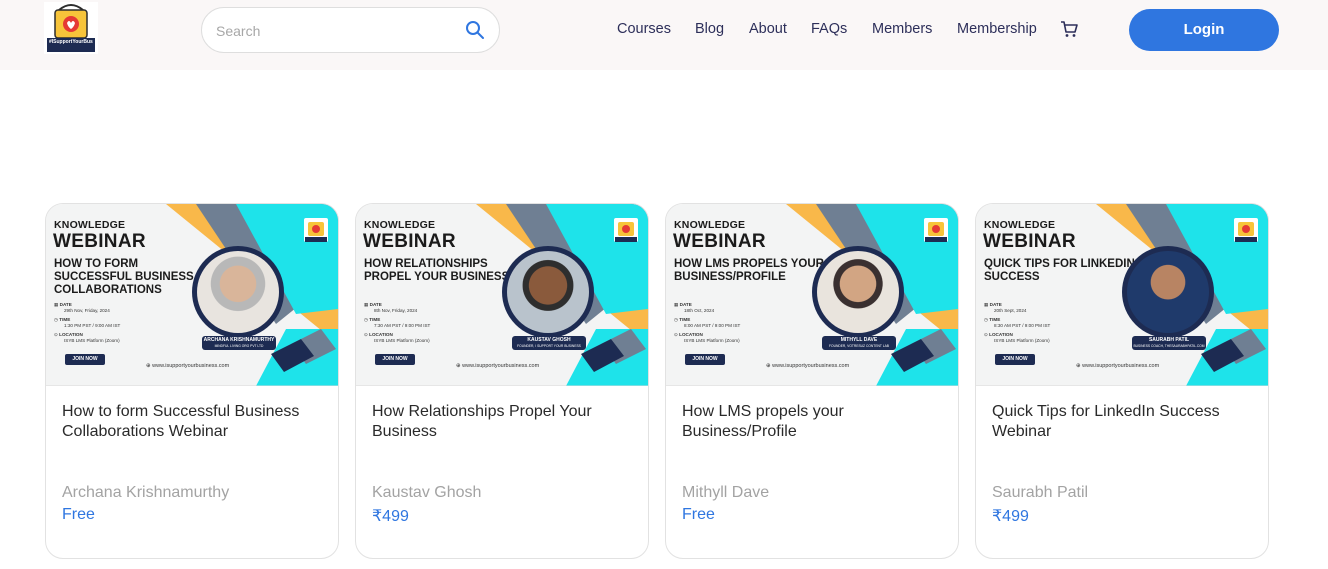 Image resolution: width=1328 pixels, height=569 pixels. Describe the element at coordinates (699, 310) in the screenshot. I see `banner-date: 18th Oct, 2024` at that location.